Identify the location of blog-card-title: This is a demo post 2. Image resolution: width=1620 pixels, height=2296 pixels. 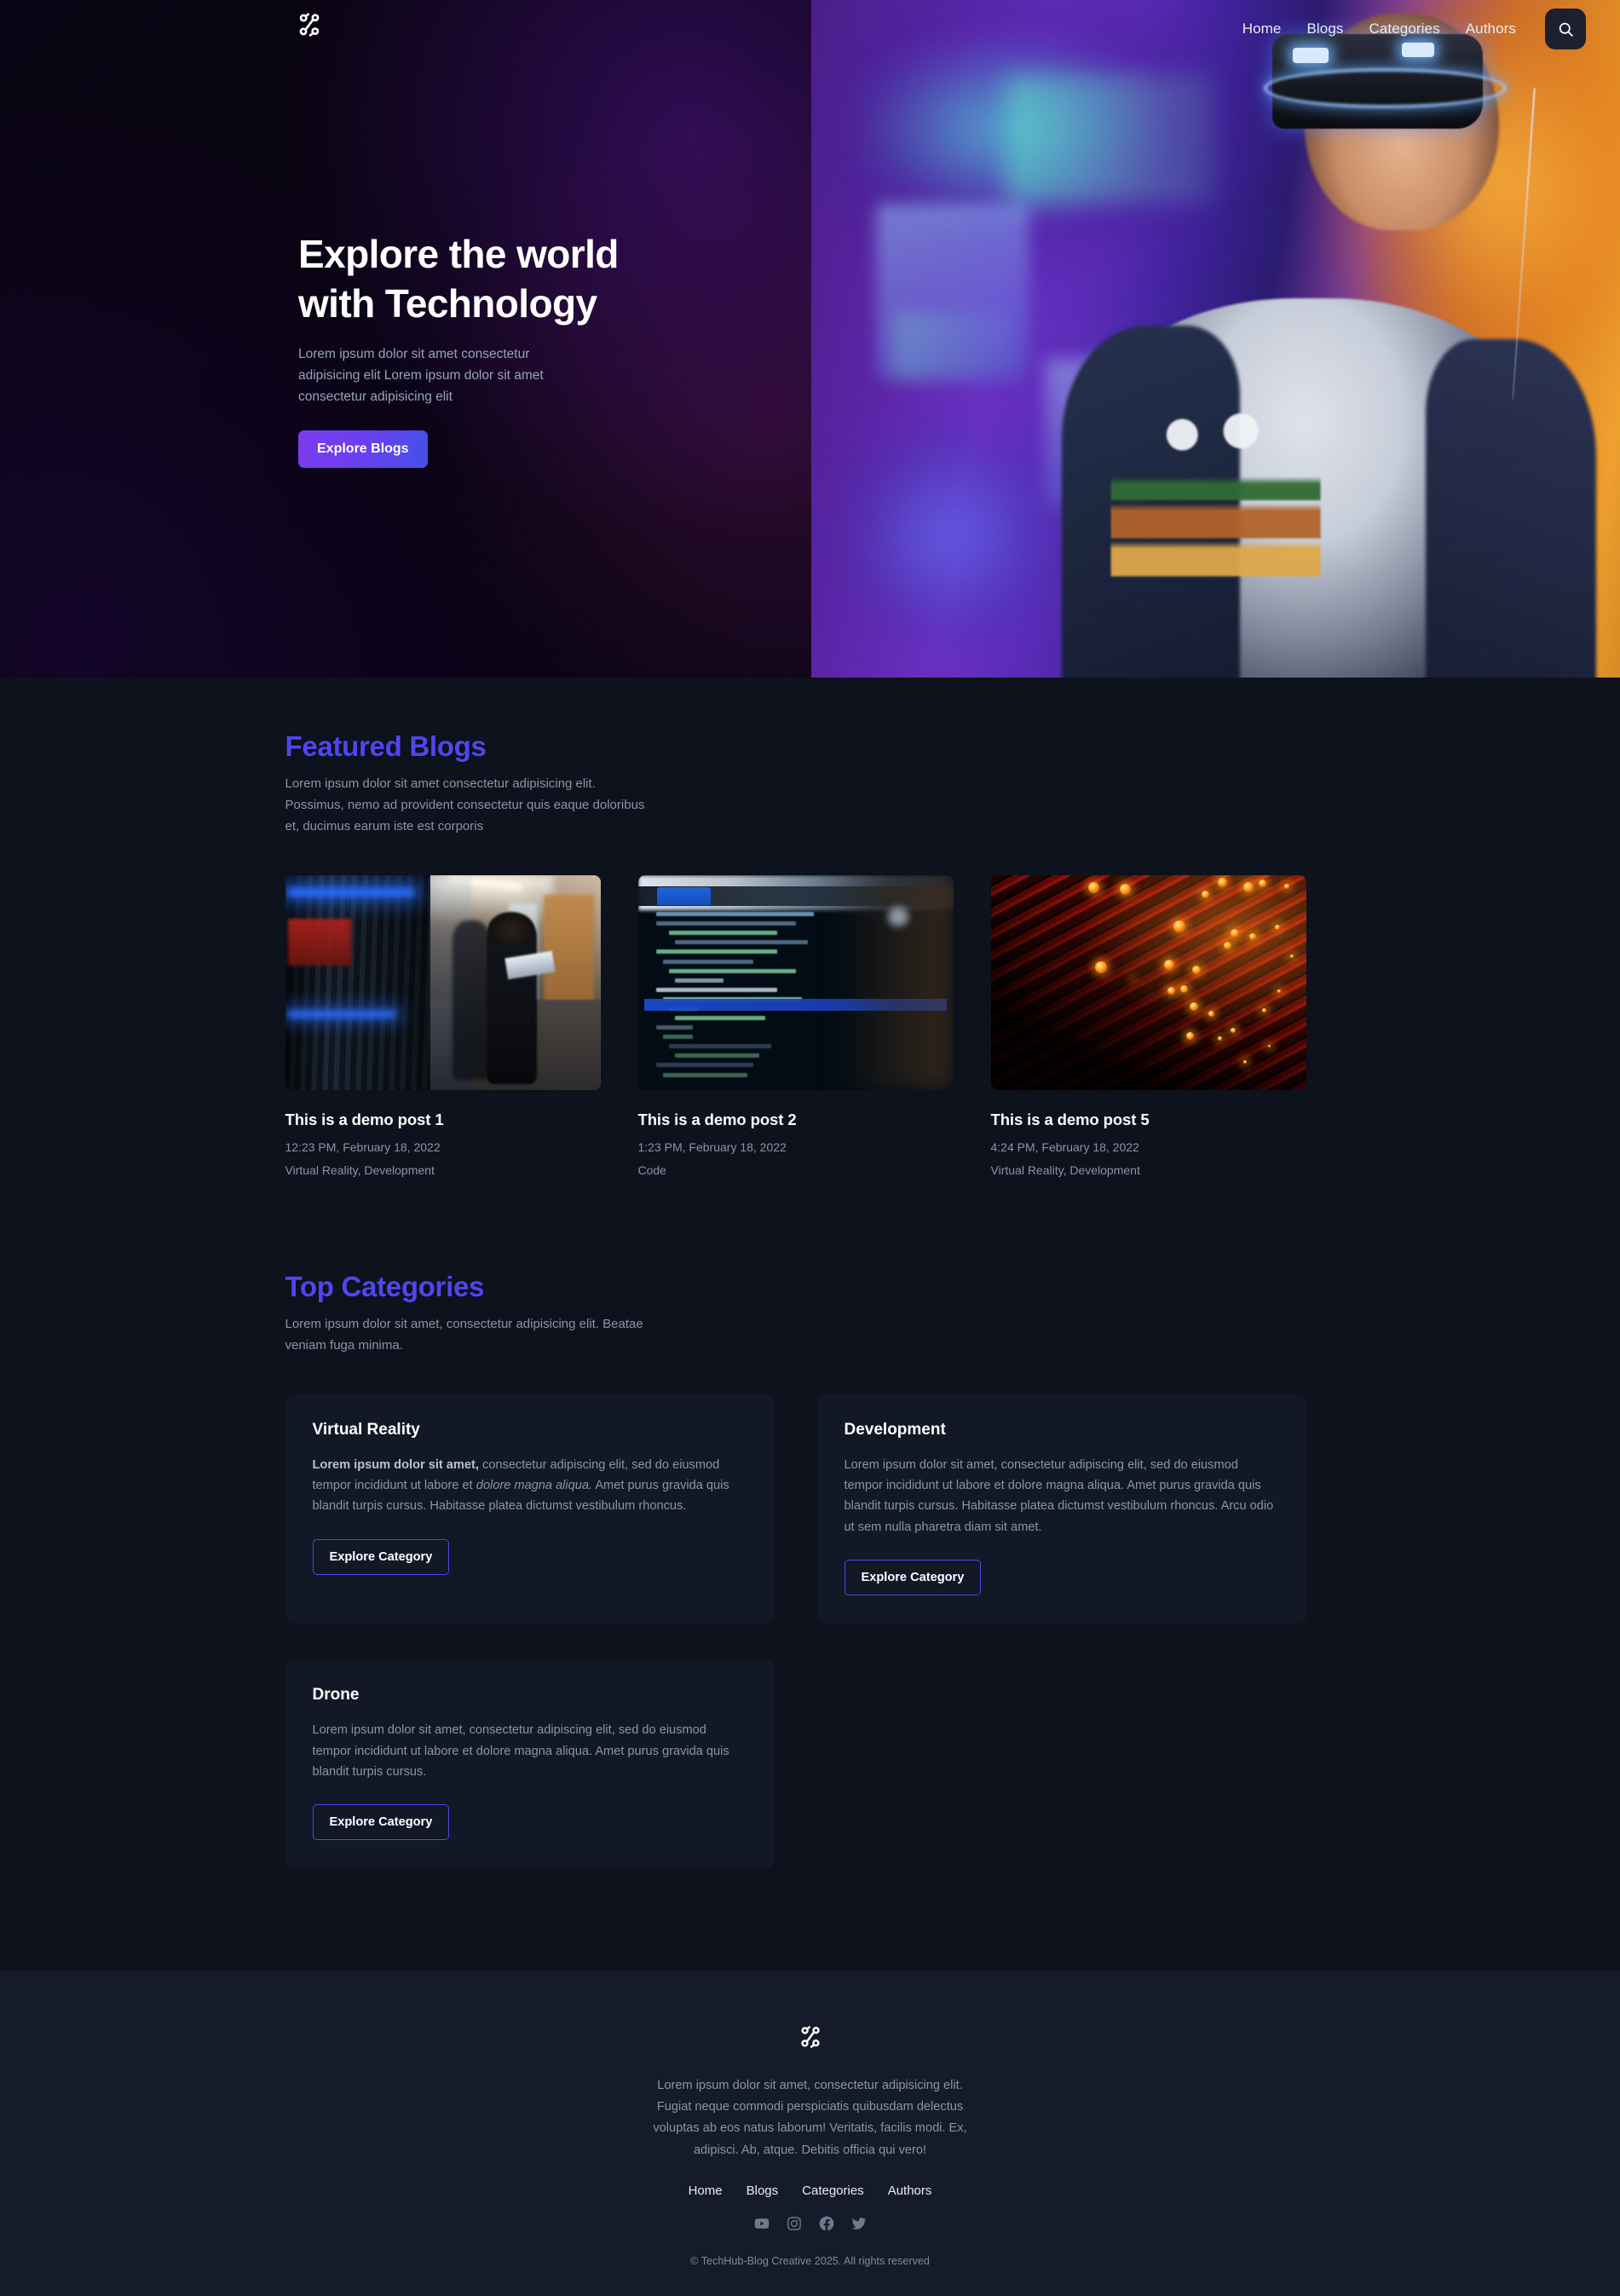
(796, 1120).